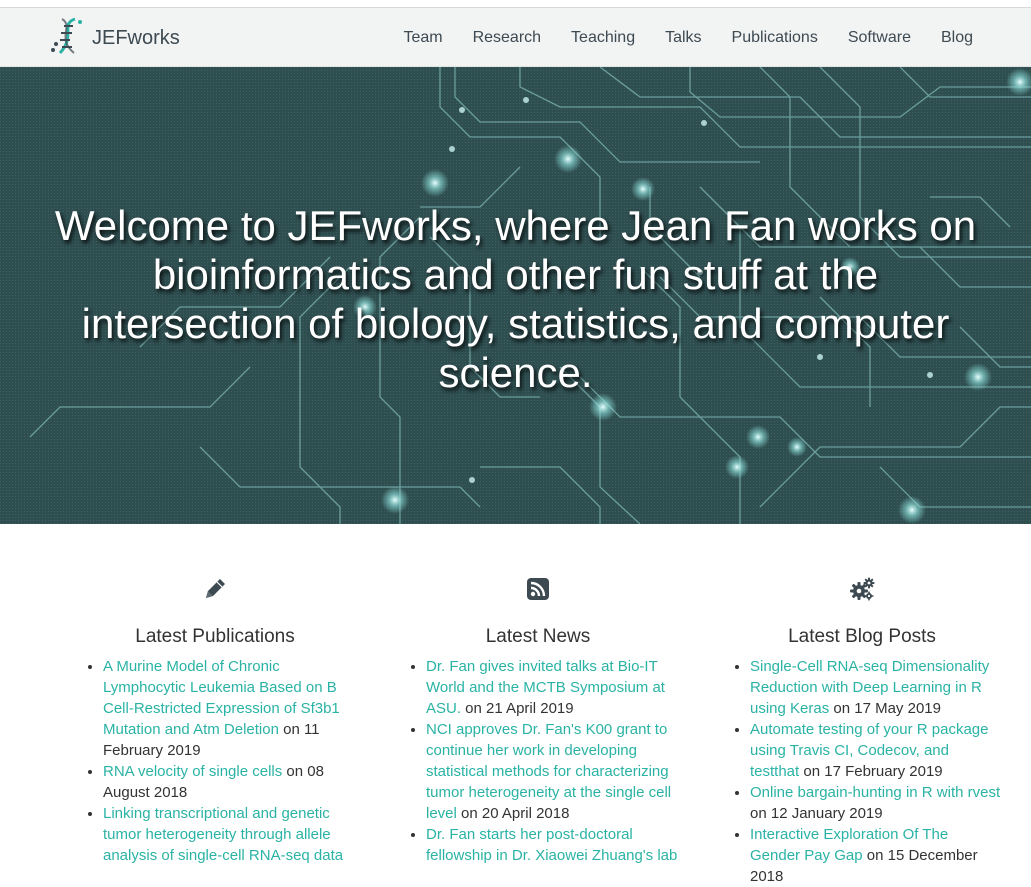 The width and height of the screenshot is (1031, 887). I want to click on publication-link: RNA velocity of single cells, so click(192, 771).